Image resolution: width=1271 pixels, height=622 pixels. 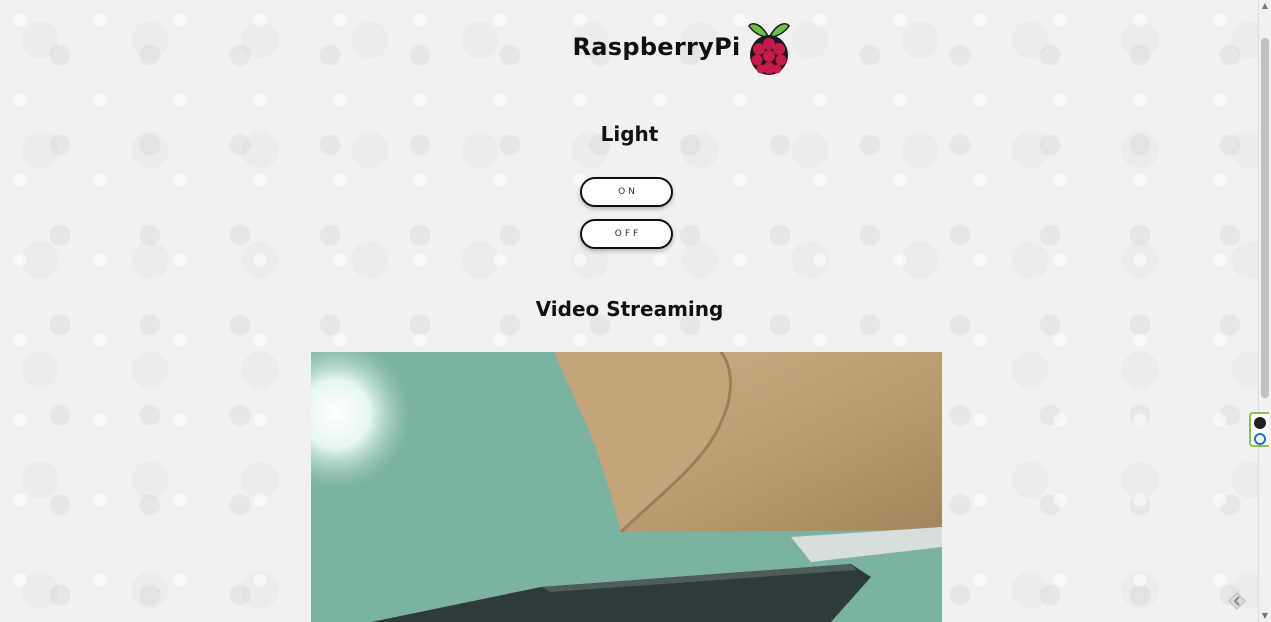 What do you see at coordinates (1265, 616) in the screenshot?
I see `scroll-down-arrow-icon: ▼` at bounding box center [1265, 616].